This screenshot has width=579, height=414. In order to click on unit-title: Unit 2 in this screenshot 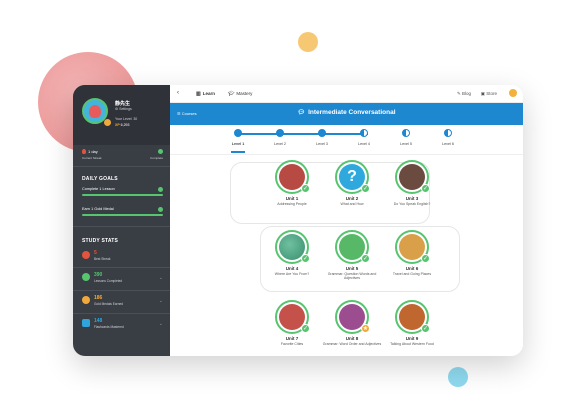, I will do `click(352, 198)`.